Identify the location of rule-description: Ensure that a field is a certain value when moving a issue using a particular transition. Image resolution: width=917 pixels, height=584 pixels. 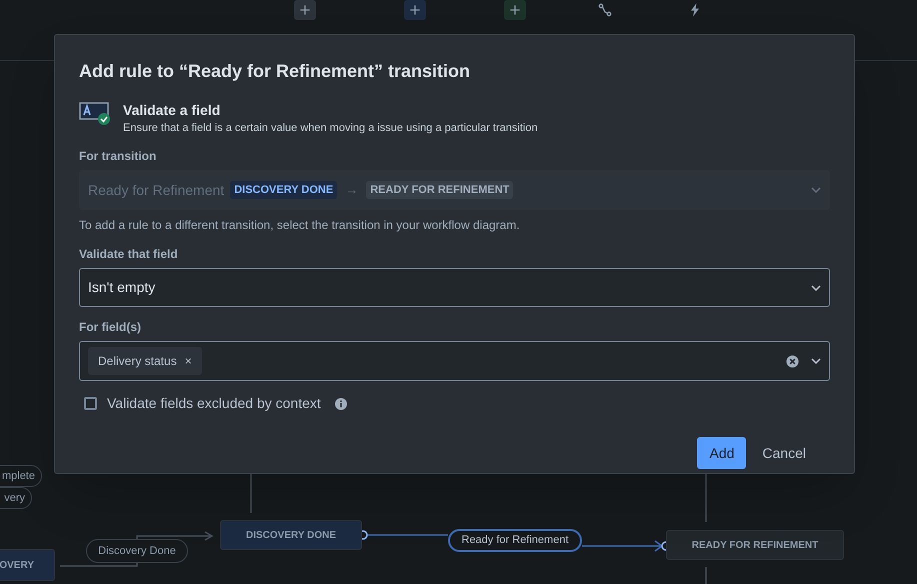
(330, 128).